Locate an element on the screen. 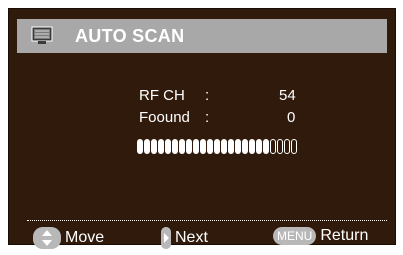 Image resolution: width=403 pixels, height=255 pixels. right-arrow-icon is located at coordinates (166, 238).